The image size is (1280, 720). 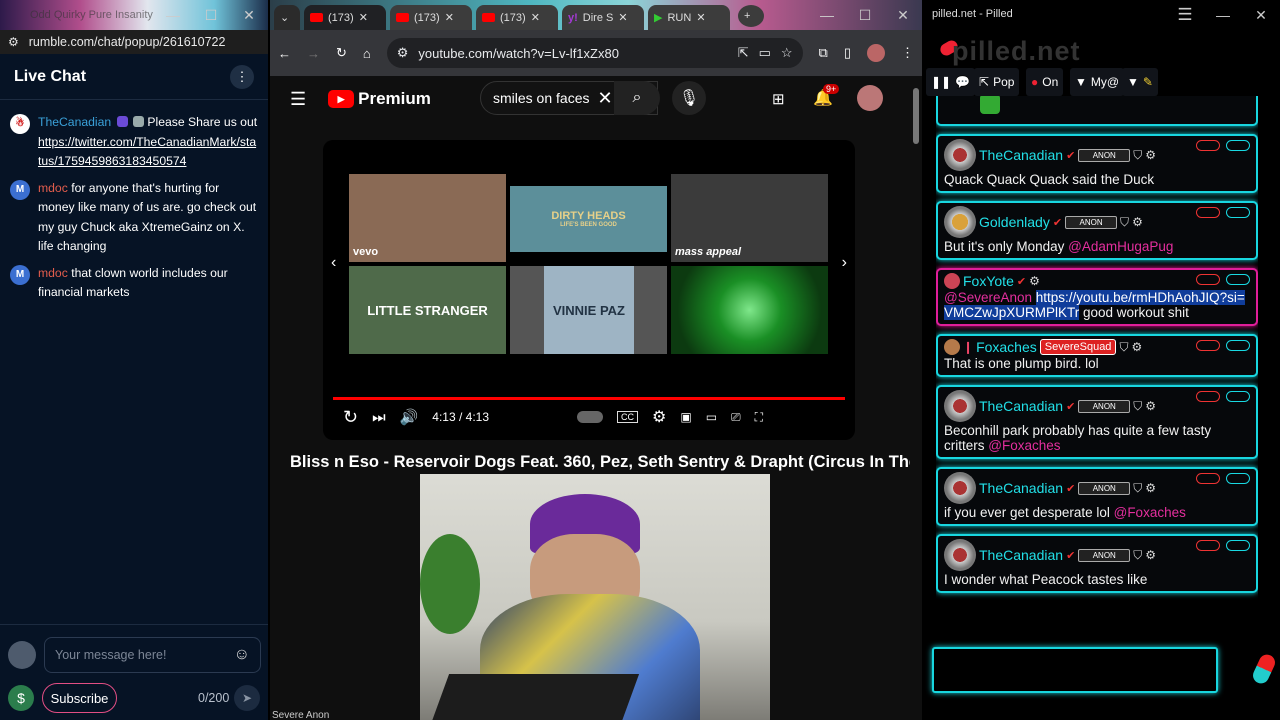 I want to click on tab-youtube-3: (173) ✕, so click(x=517, y=17).